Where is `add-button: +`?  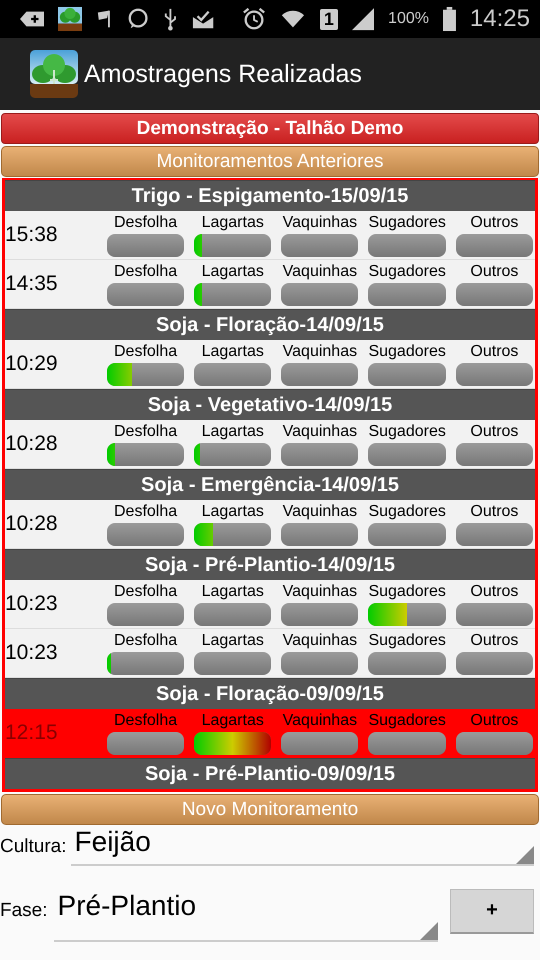 add-button: + is located at coordinates (492, 911).